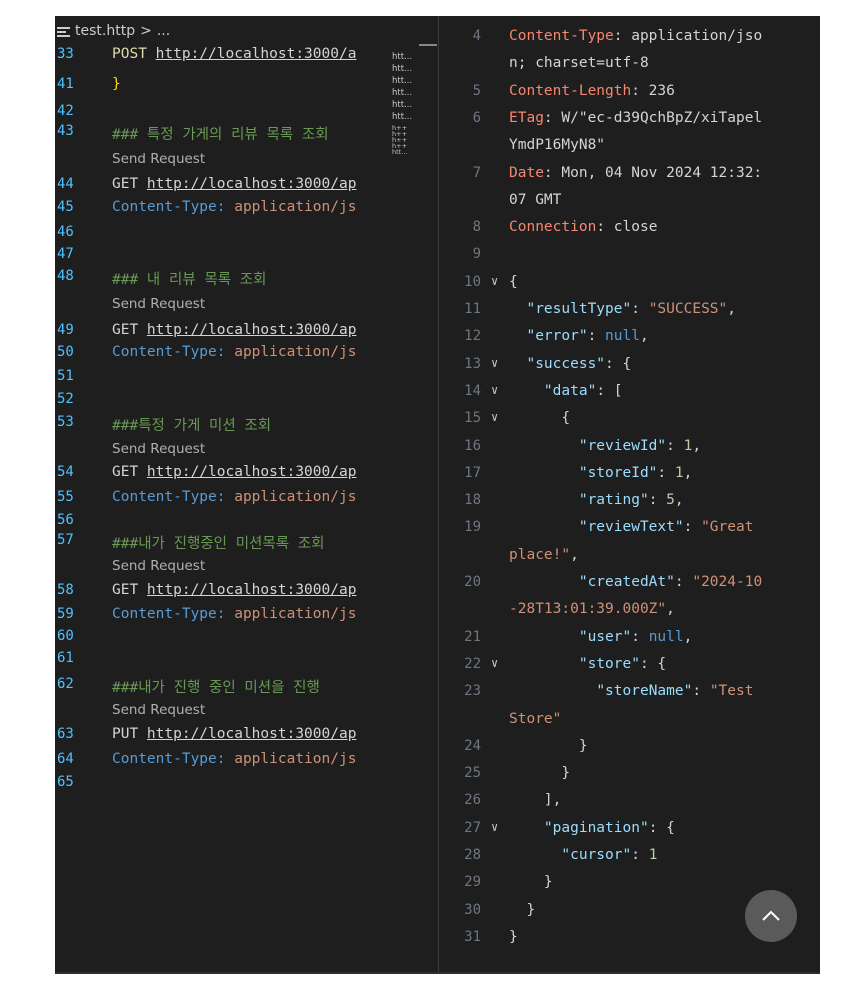 Image resolution: width=856 pixels, height=994 pixels. I want to click on line-number: 63, so click(65, 734).